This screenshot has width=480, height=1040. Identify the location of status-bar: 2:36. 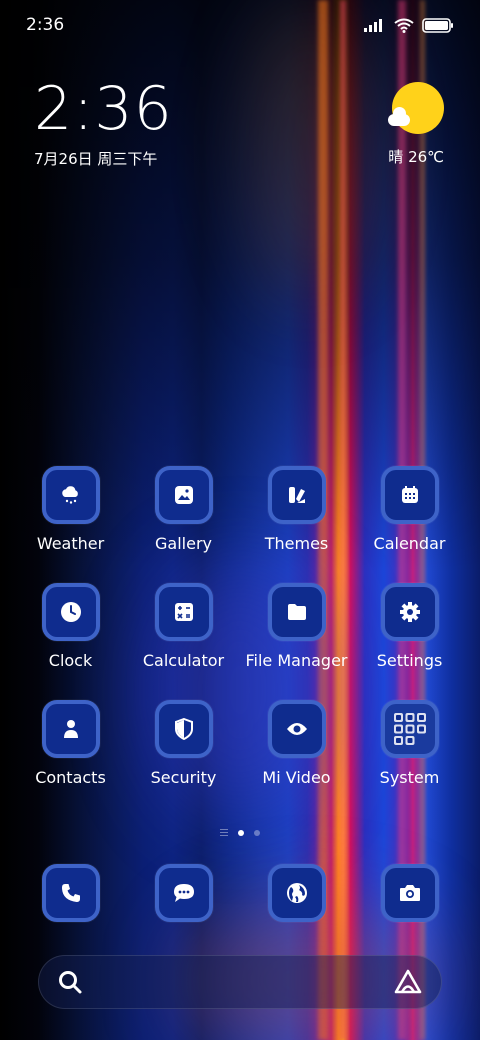
(240, 25).